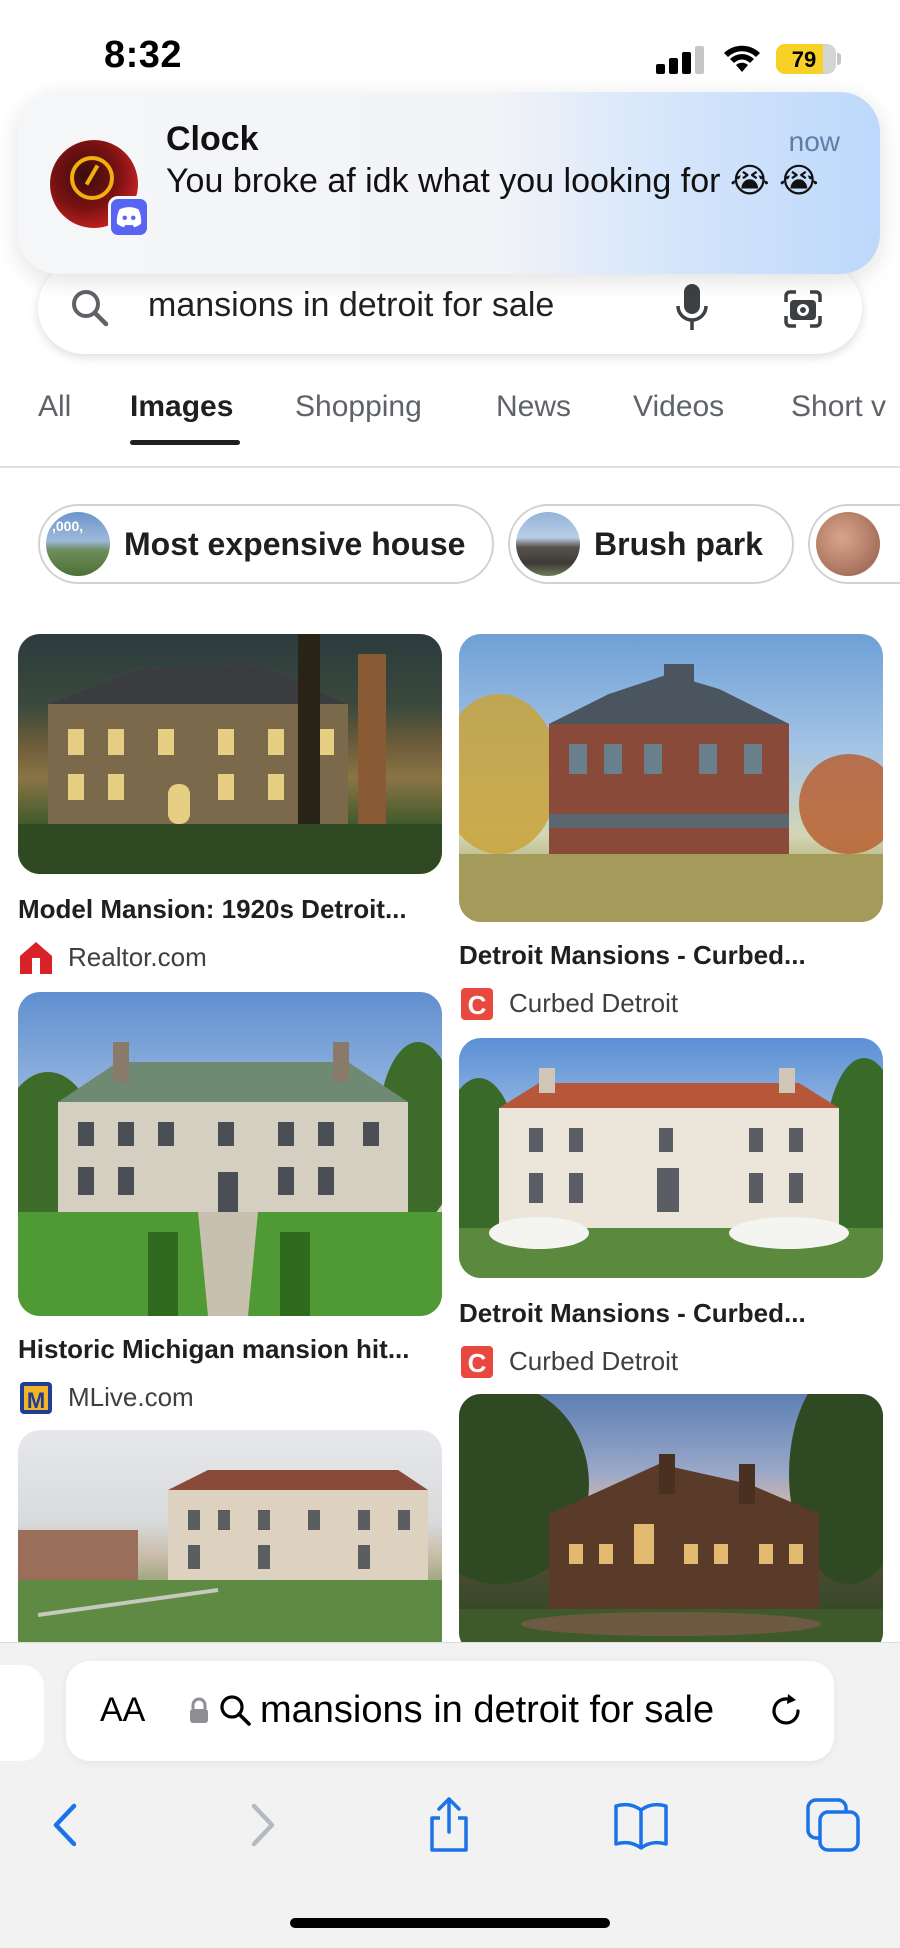 The height and width of the screenshot is (1948, 900). What do you see at coordinates (295, 544) in the screenshot?
I see `chip-label: Most expensive house` at bounding box center [295, 544].